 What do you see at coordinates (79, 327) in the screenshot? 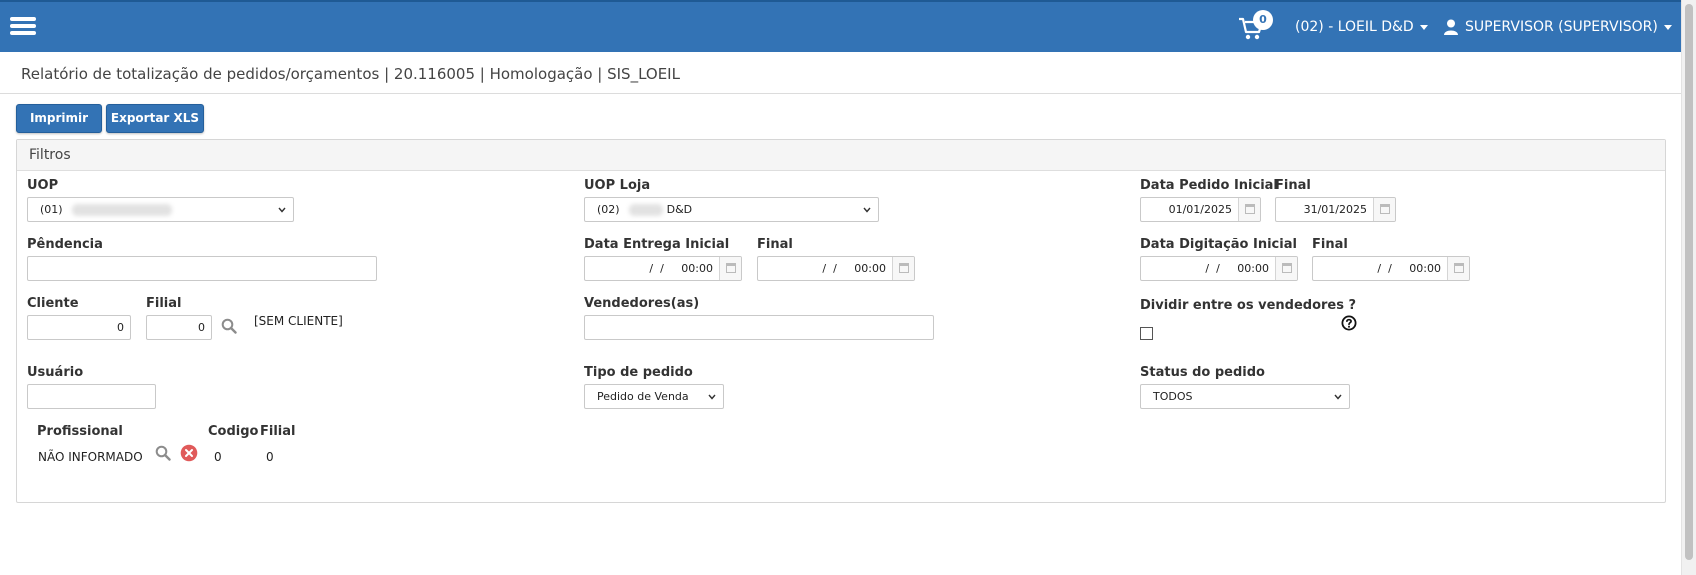
I see `cliente-input: 0` at bounding box center [79, 327].